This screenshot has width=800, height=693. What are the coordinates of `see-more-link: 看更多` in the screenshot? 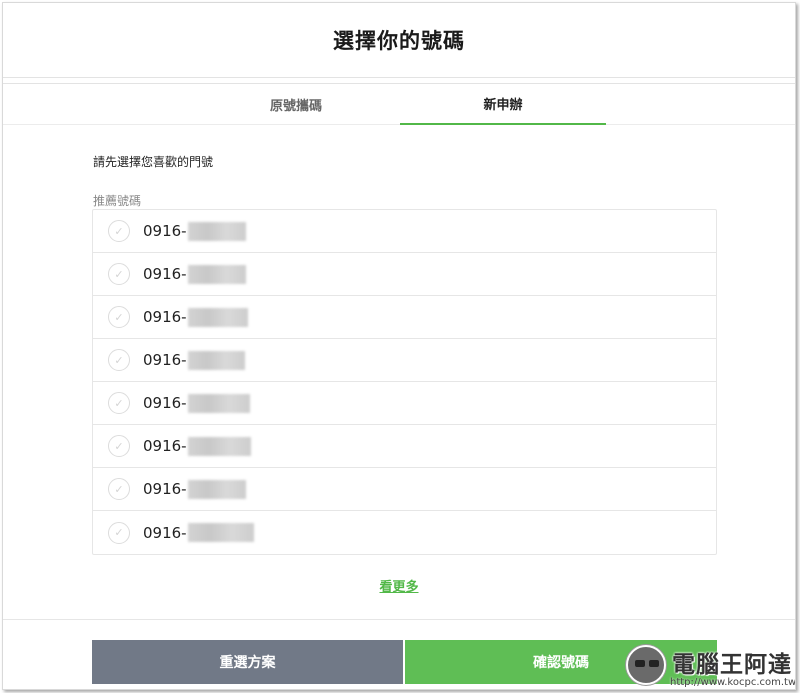 It's located at (398, 587).